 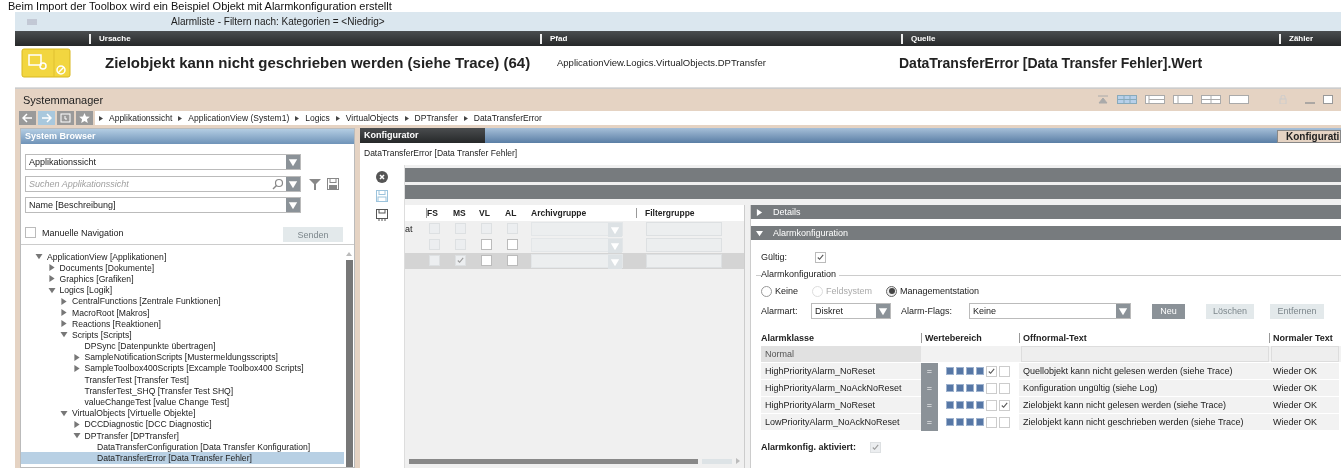 What do you see at coordinates (141, 118) in the screenshot?
I see `breadcrumb-link: Applikationssicht` at bounding box center [141, 118].